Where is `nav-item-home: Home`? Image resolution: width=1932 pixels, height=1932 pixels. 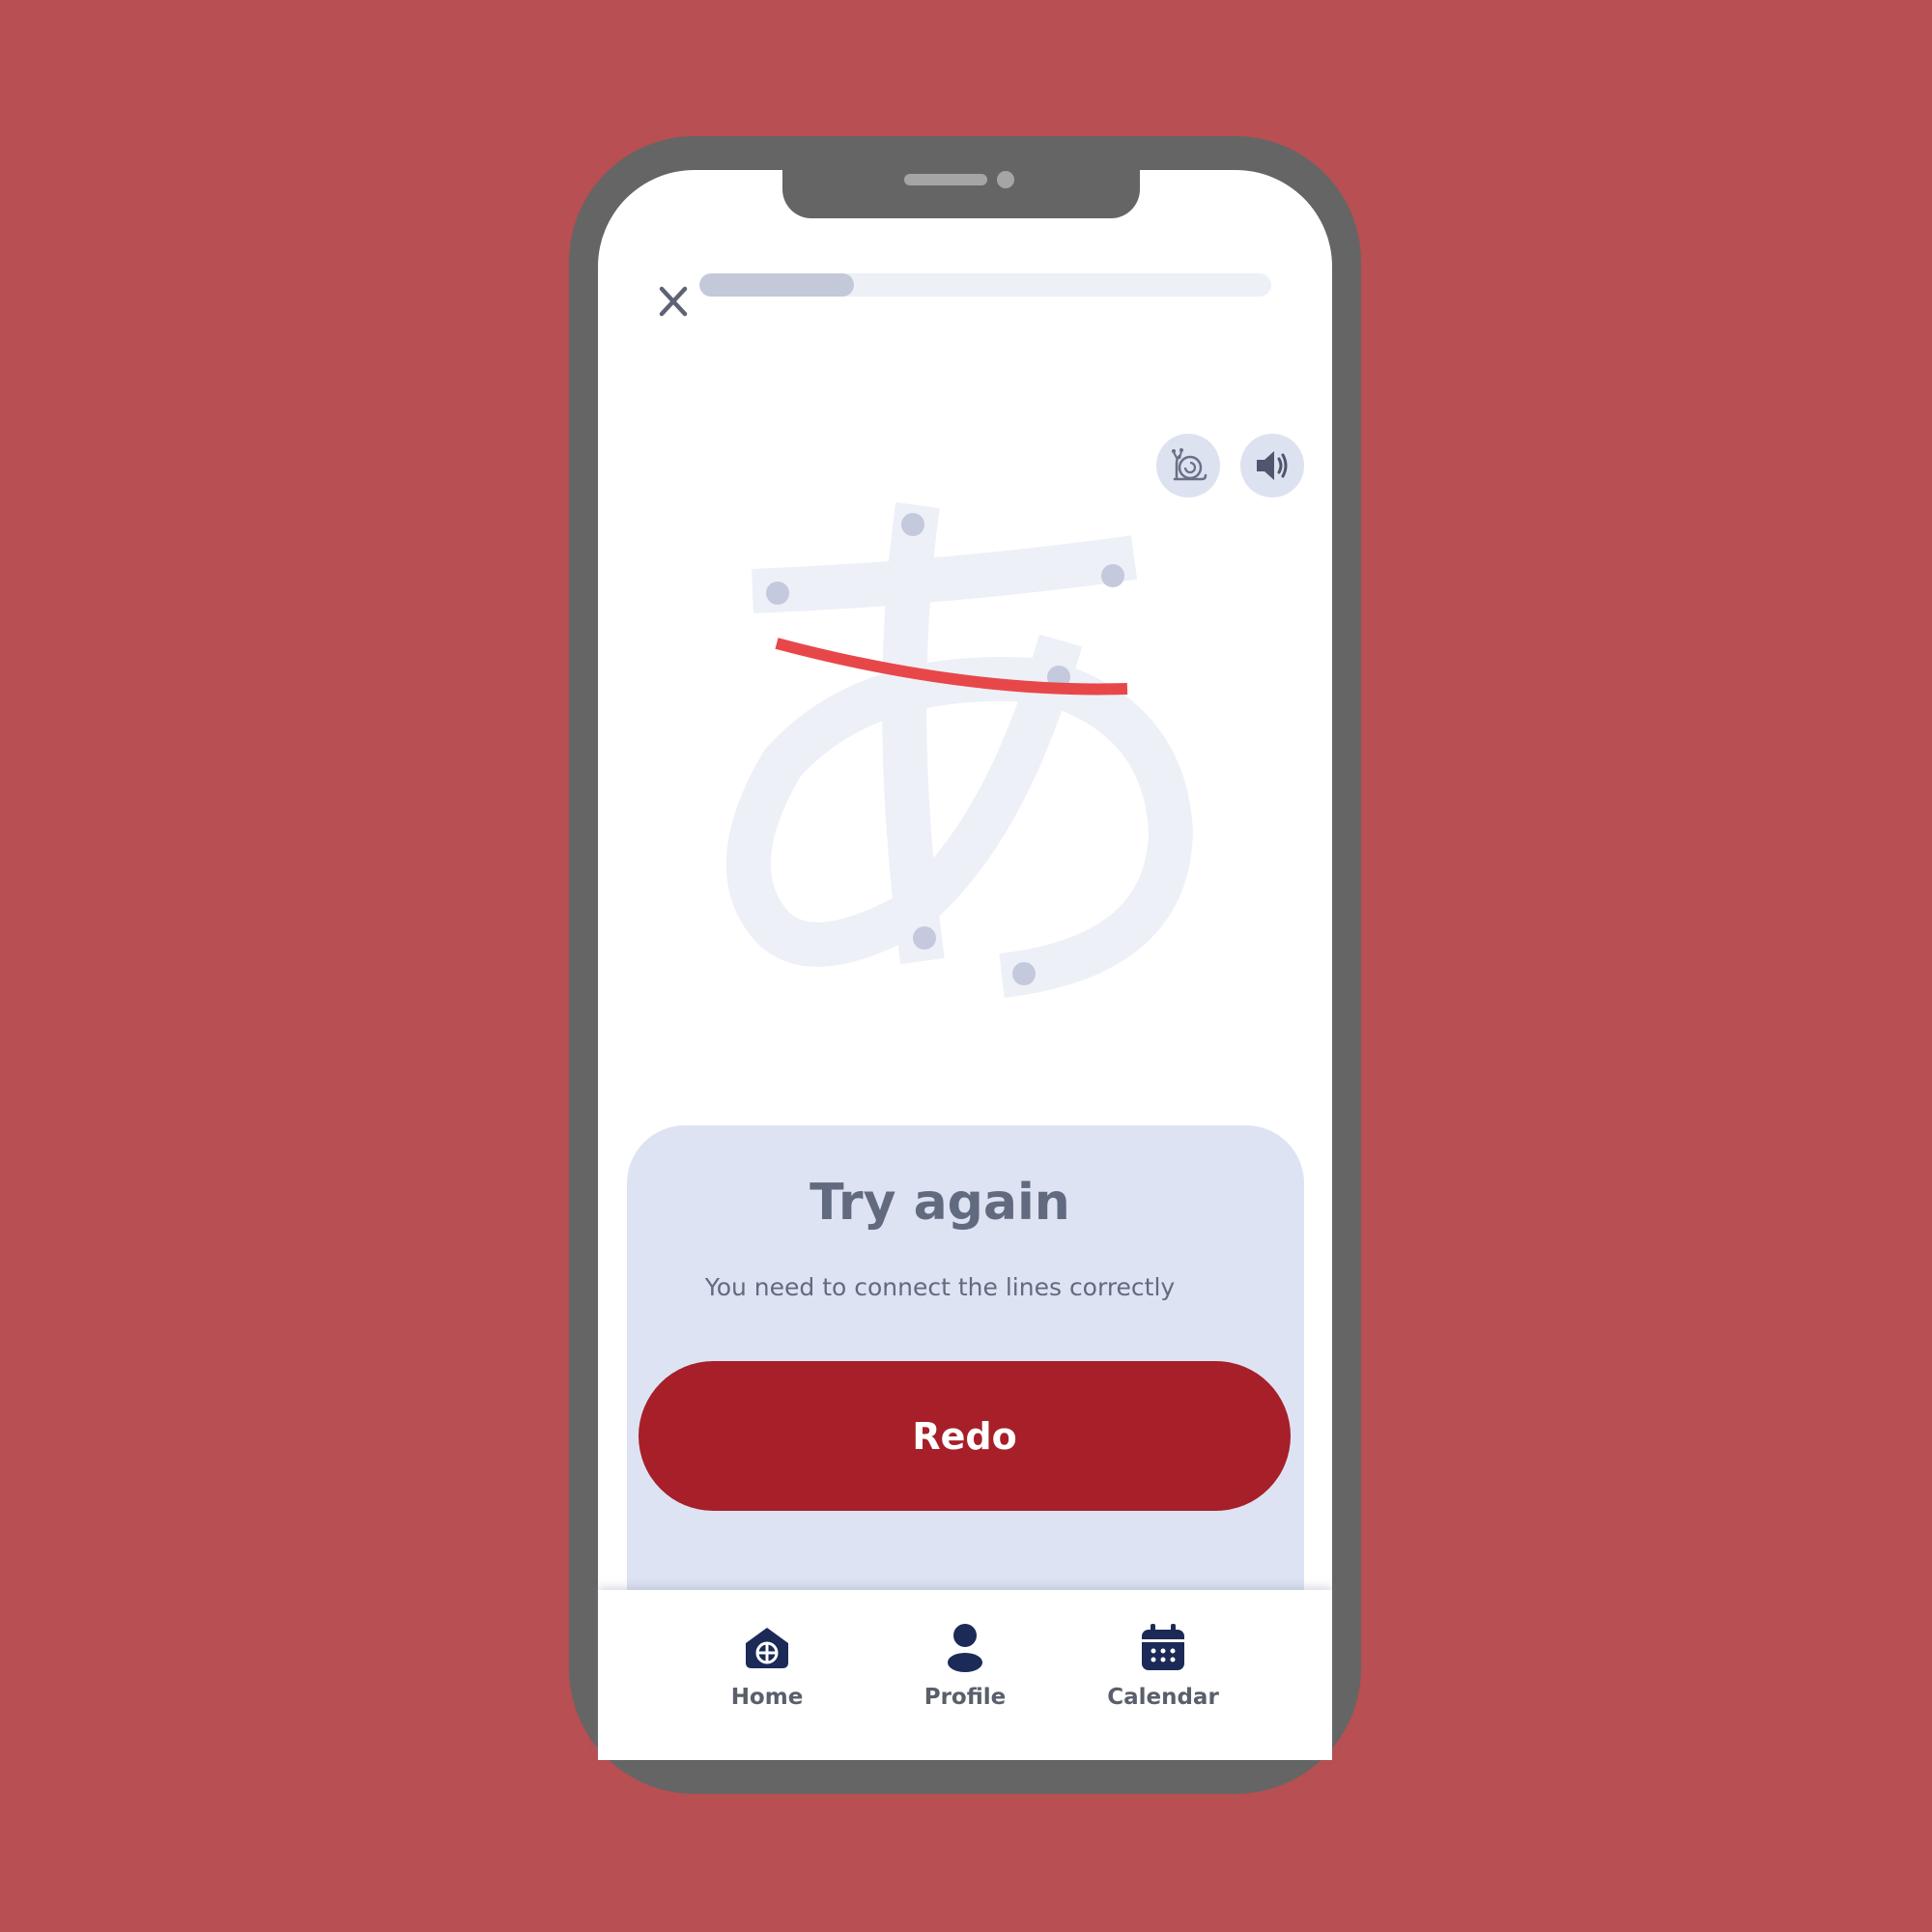 nav-item-home: Home is located at coordinates (767, 1669).